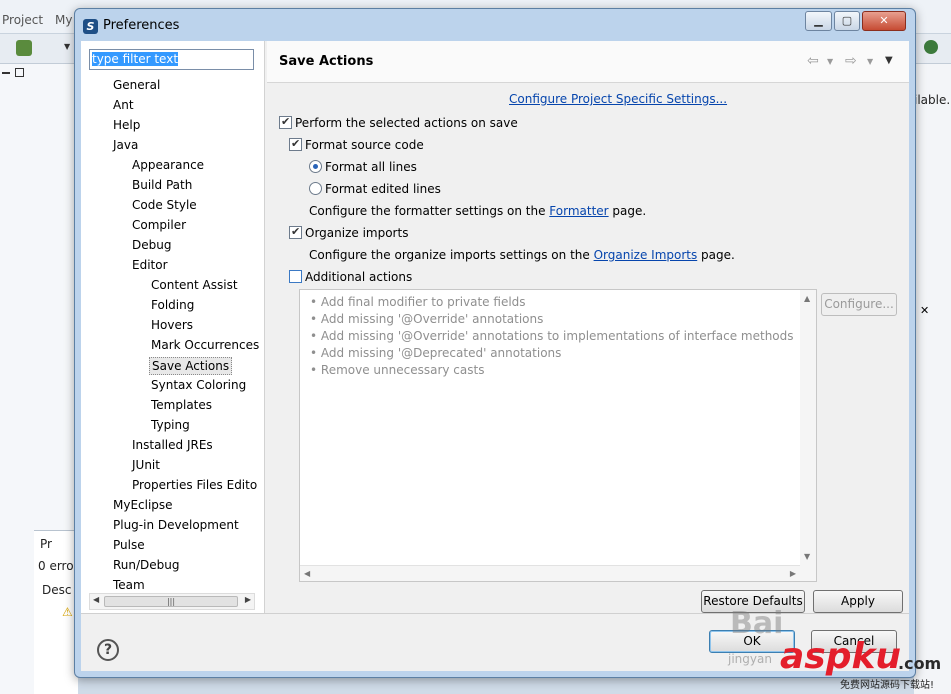  Describe the element at coordinates (358, 277) in the screenshot. I see `additional-actions-label: Additional actions` at that location.